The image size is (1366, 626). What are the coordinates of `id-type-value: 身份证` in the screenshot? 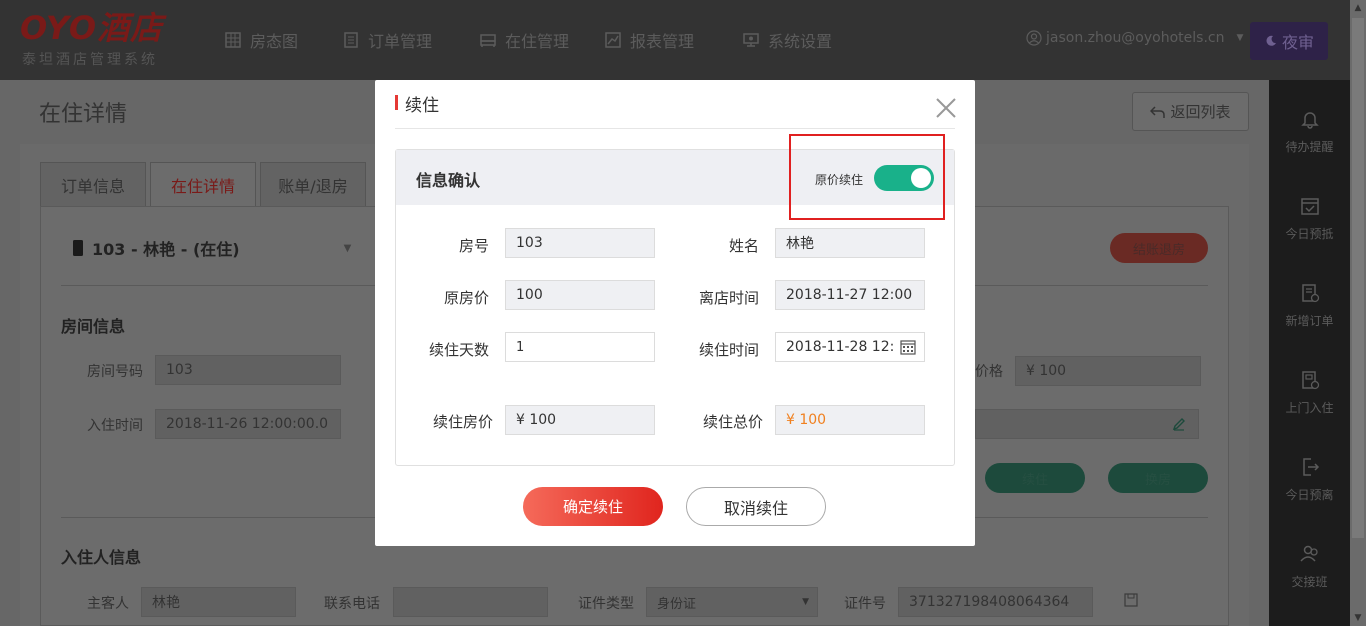 It's located at (677, 604).